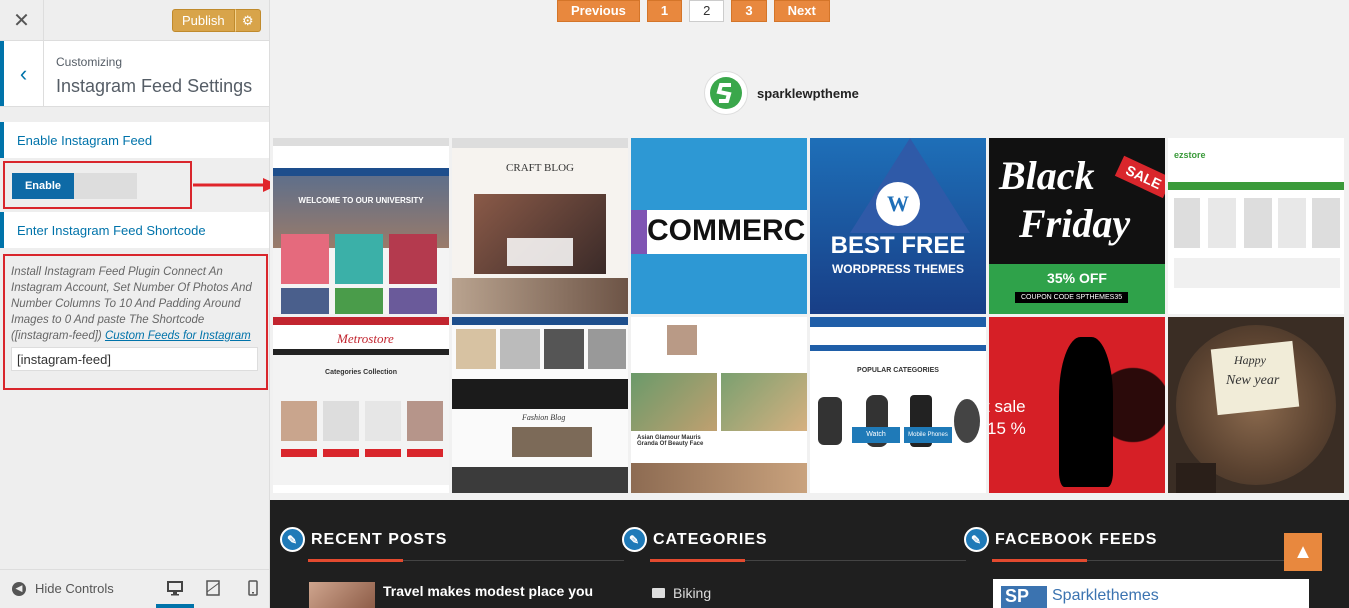 This screenshot has height=608, width=1349. Describe the element at coordinates (361, 200) in the screenshot. I see `tile-text: WELCOME TO OUR UNIVERSITY` at that location.